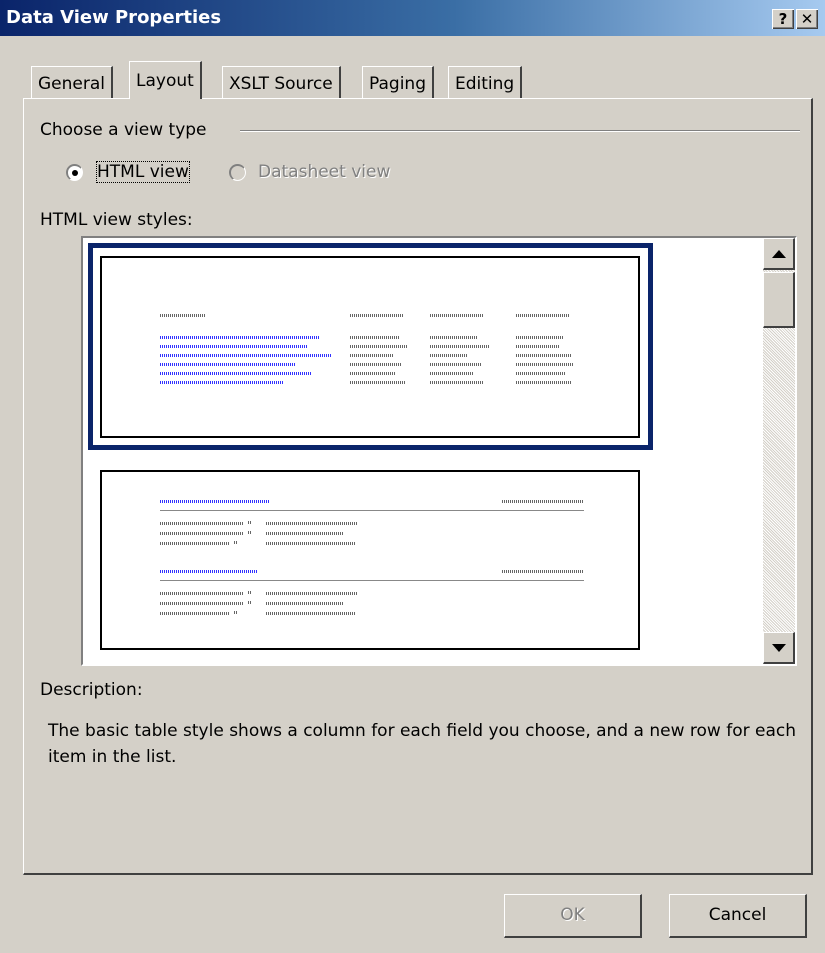  I want to click on styles-label: HTML view styles:, so click(116, 220).